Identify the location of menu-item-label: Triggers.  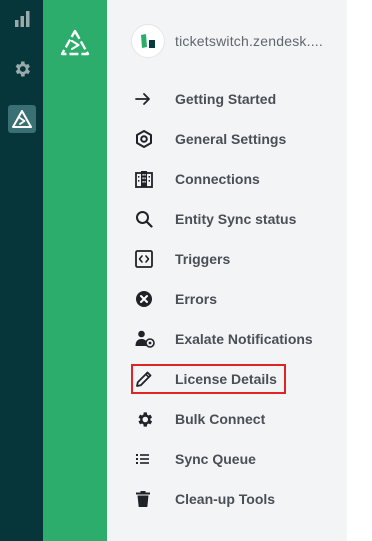
(203, 259).